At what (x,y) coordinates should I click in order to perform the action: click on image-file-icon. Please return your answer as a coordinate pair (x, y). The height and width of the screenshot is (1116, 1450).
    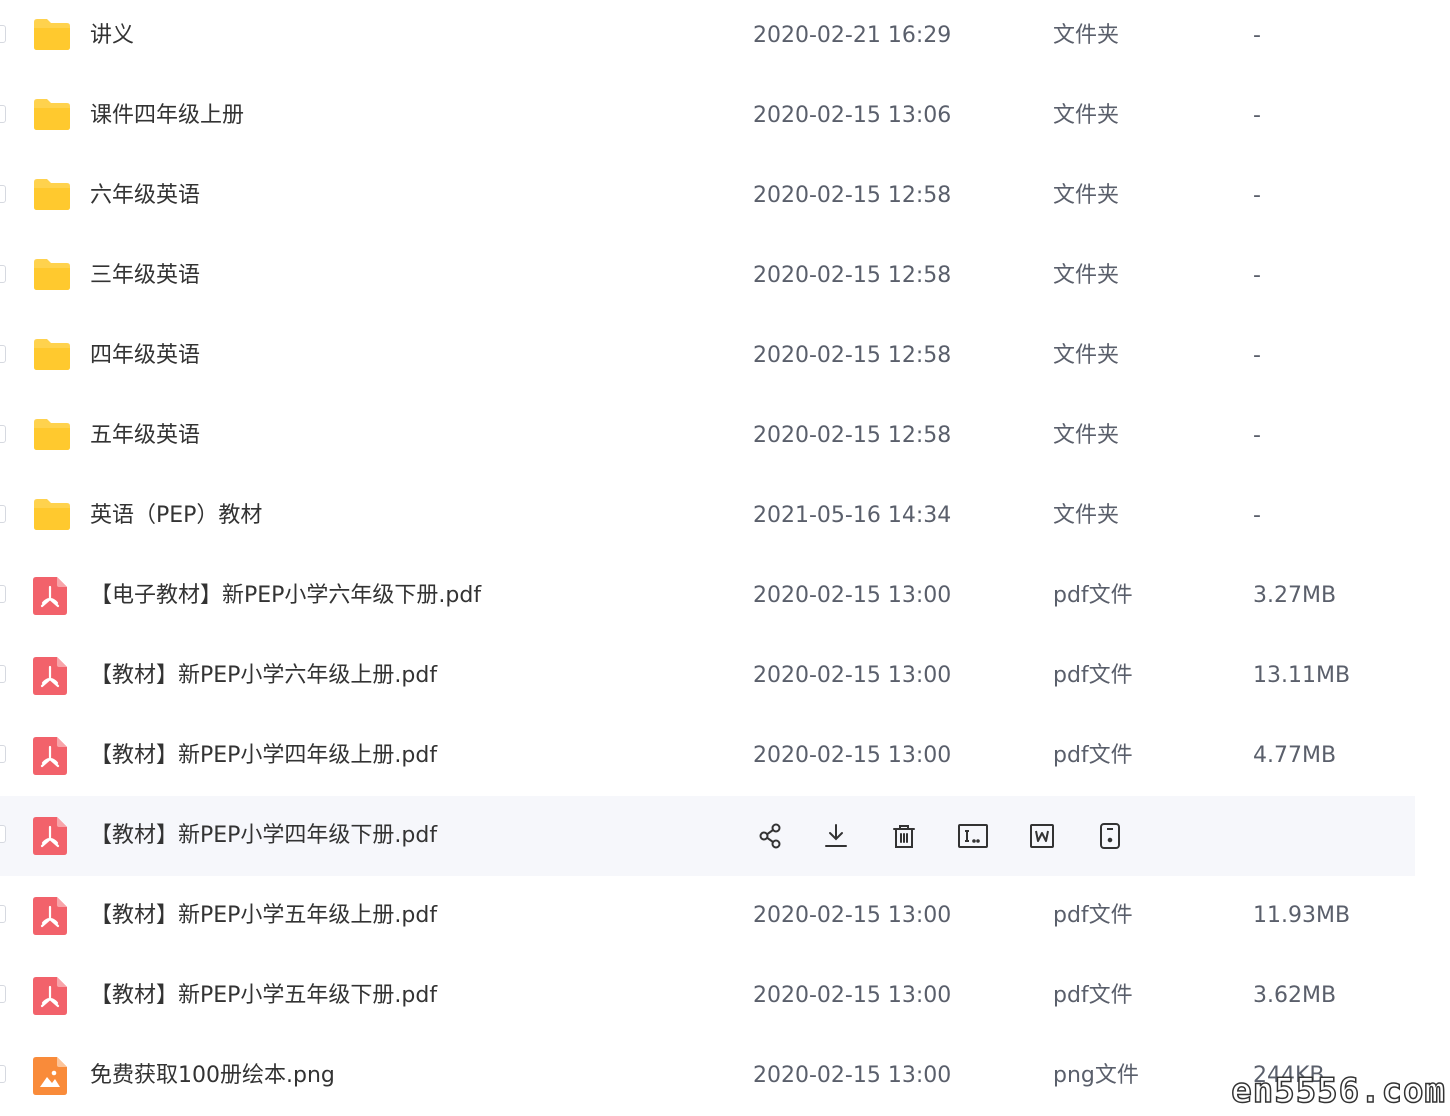
    Looking at the image, I should click on (50, 1078).